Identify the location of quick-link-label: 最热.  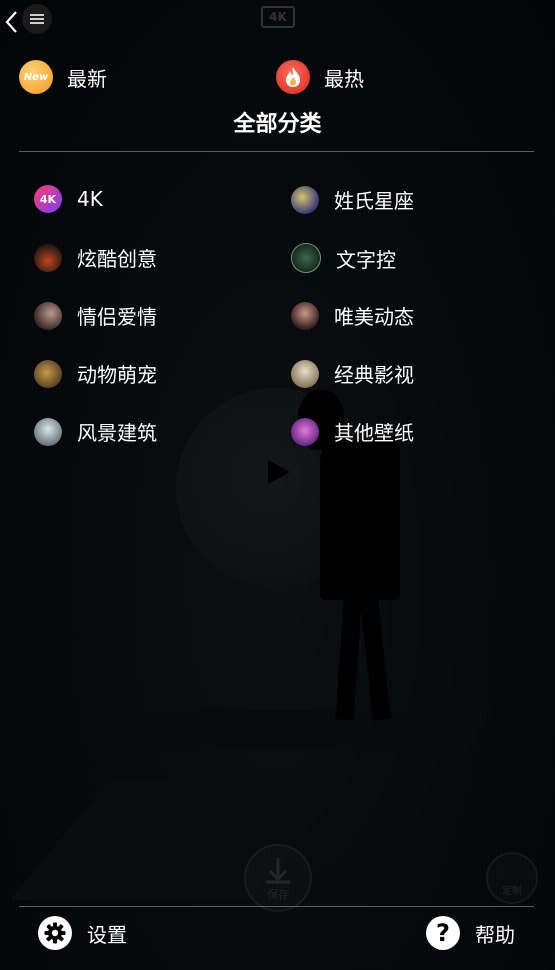
(344, 78).